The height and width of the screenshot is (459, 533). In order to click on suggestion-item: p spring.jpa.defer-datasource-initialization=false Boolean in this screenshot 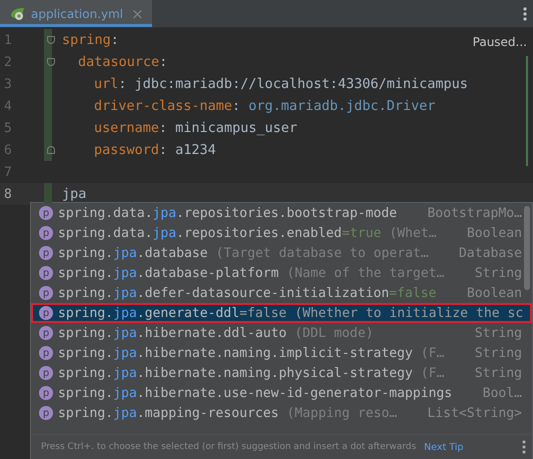, I will do `click(277, 293)`.